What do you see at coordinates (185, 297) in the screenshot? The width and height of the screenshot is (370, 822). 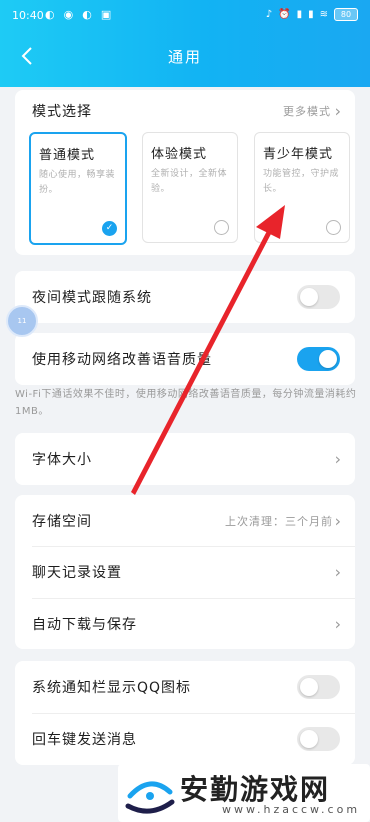 I see `night-mode-row: 夜间模式跟随系统` at bounding box center [185, 297].